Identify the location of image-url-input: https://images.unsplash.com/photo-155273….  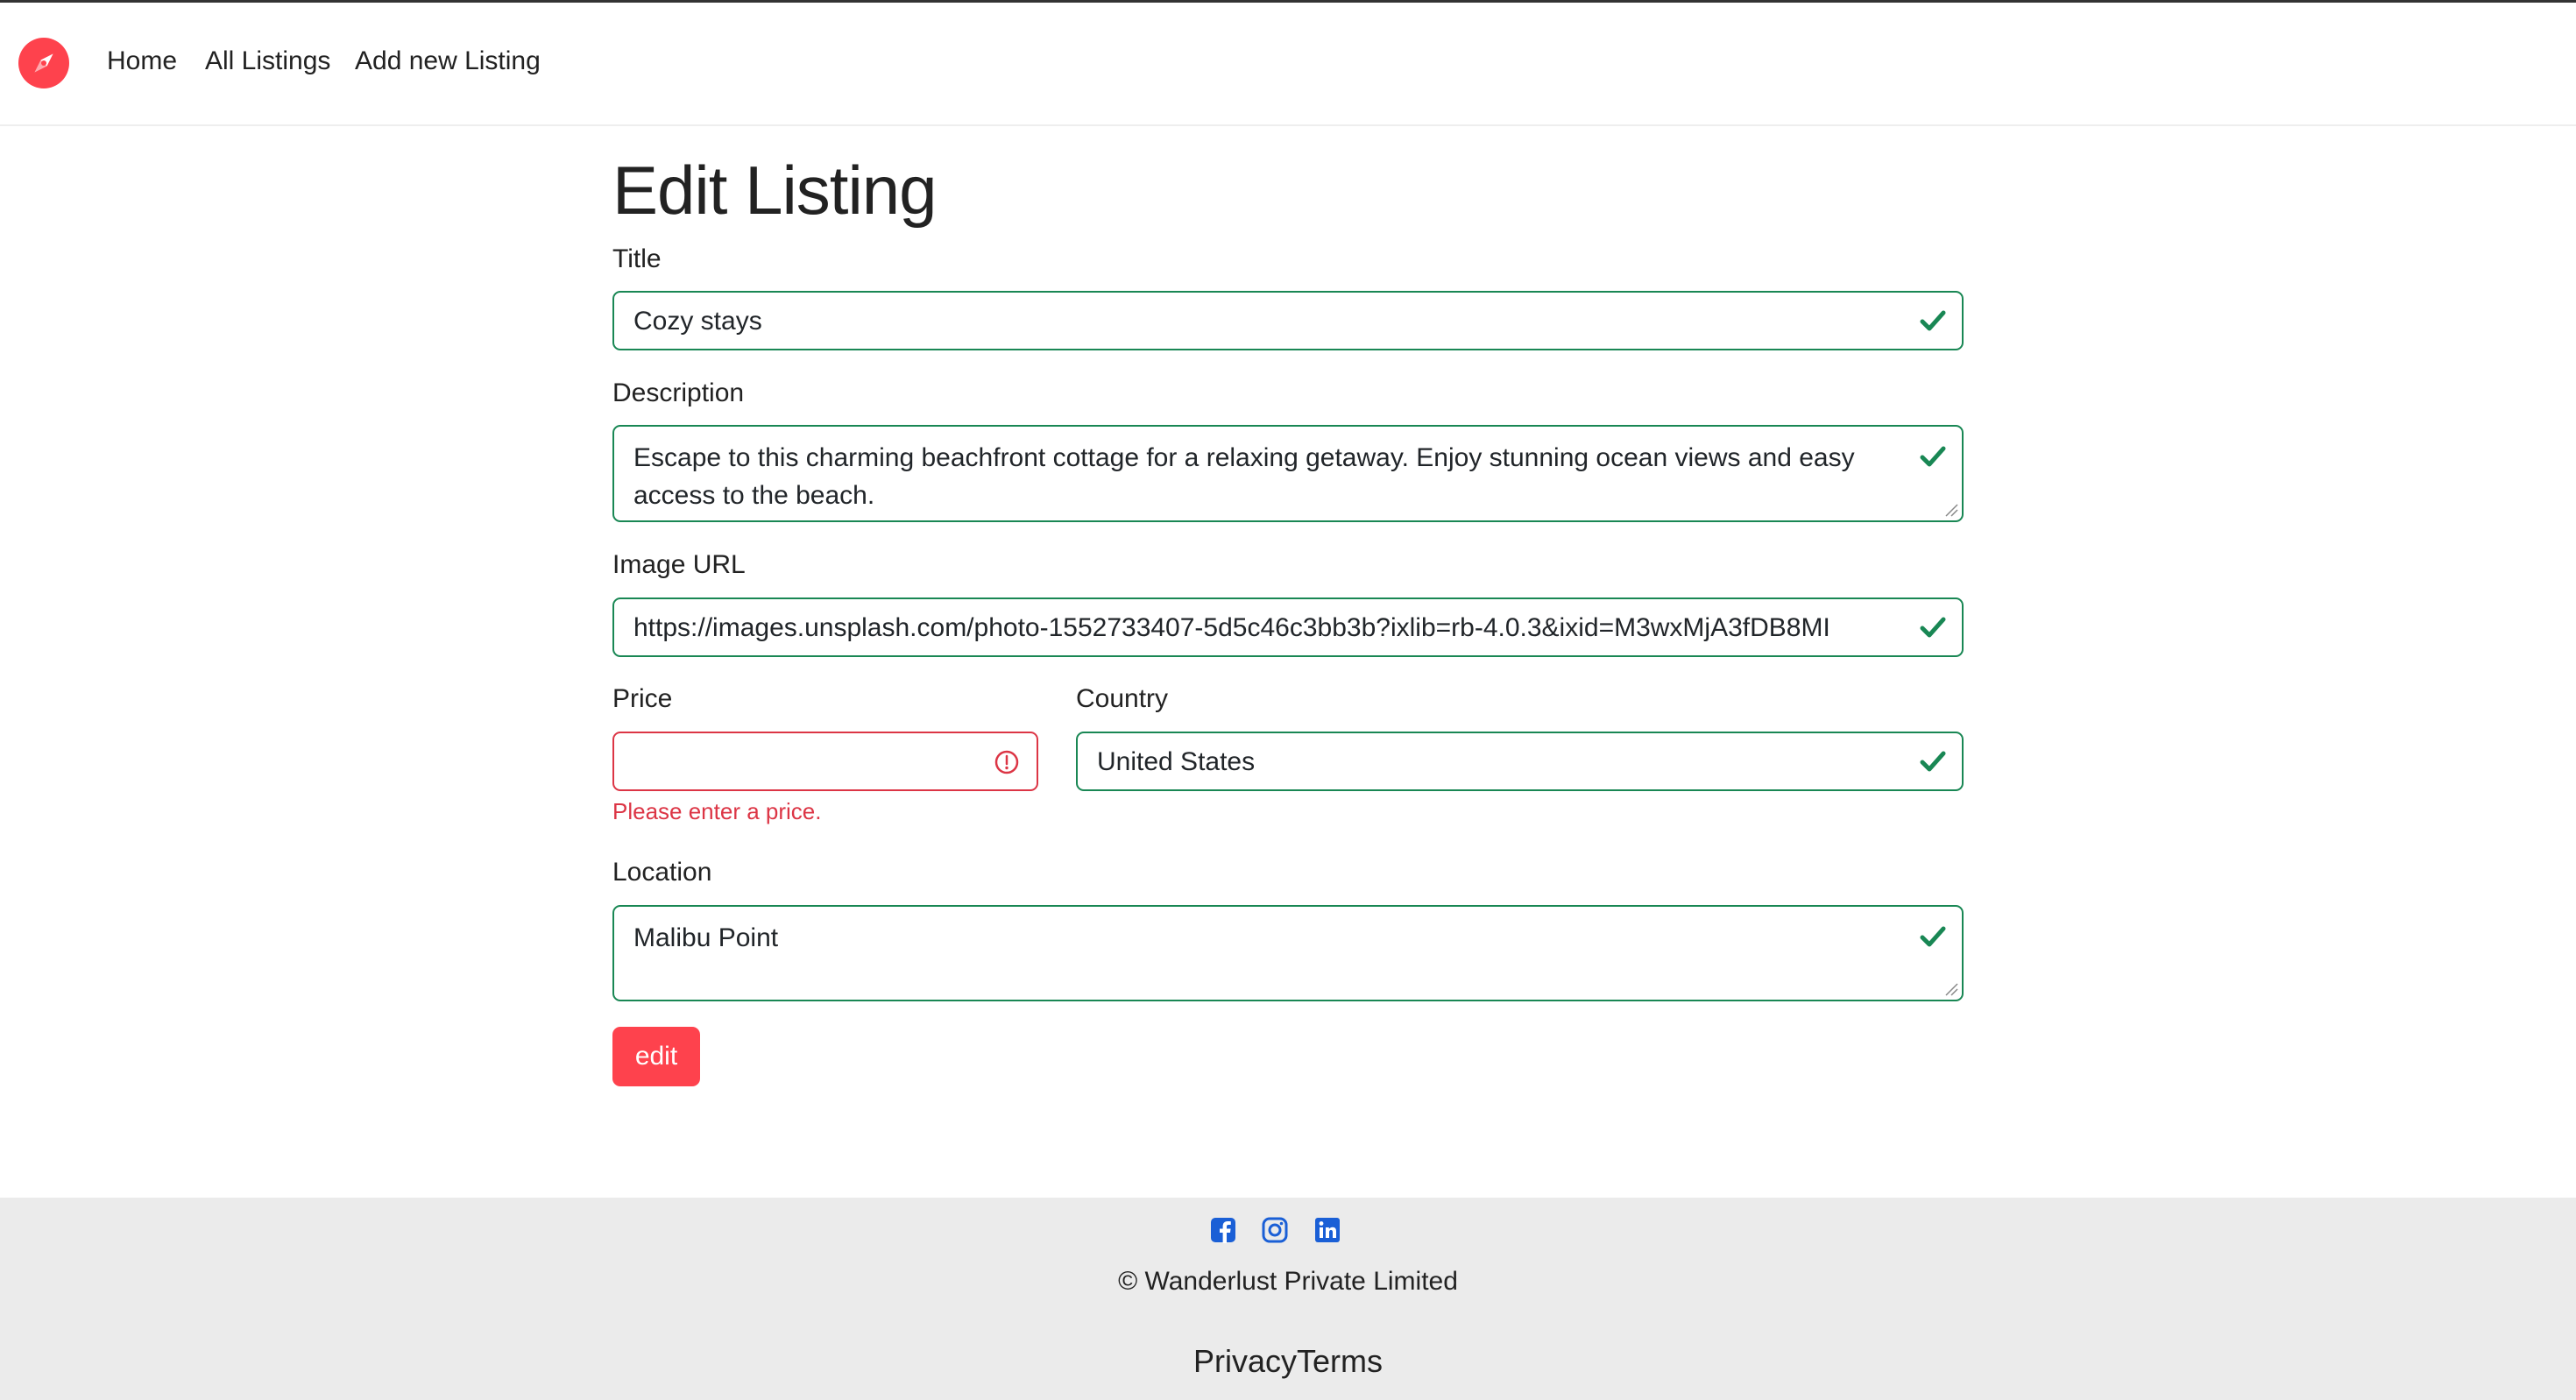
(1288, 627).